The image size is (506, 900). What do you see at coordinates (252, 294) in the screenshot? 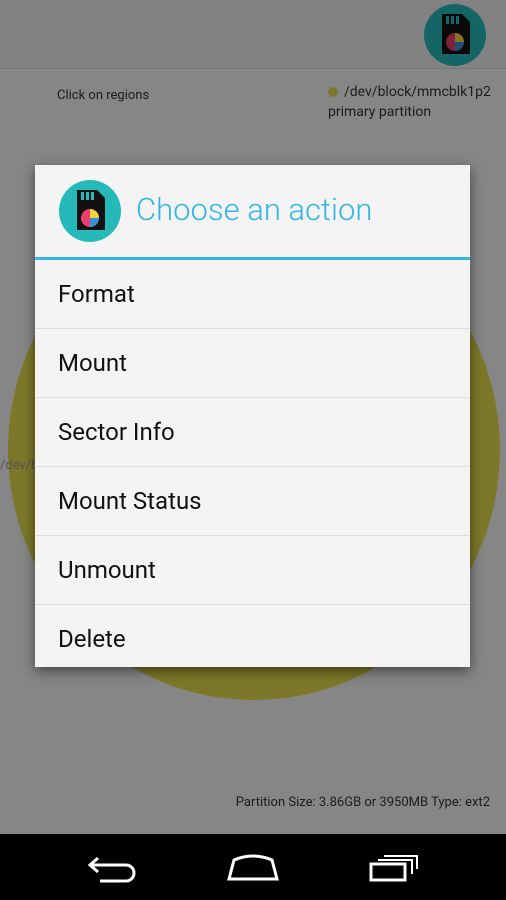
I see `menu-item-format: Format` at bounding box center [252, 294].